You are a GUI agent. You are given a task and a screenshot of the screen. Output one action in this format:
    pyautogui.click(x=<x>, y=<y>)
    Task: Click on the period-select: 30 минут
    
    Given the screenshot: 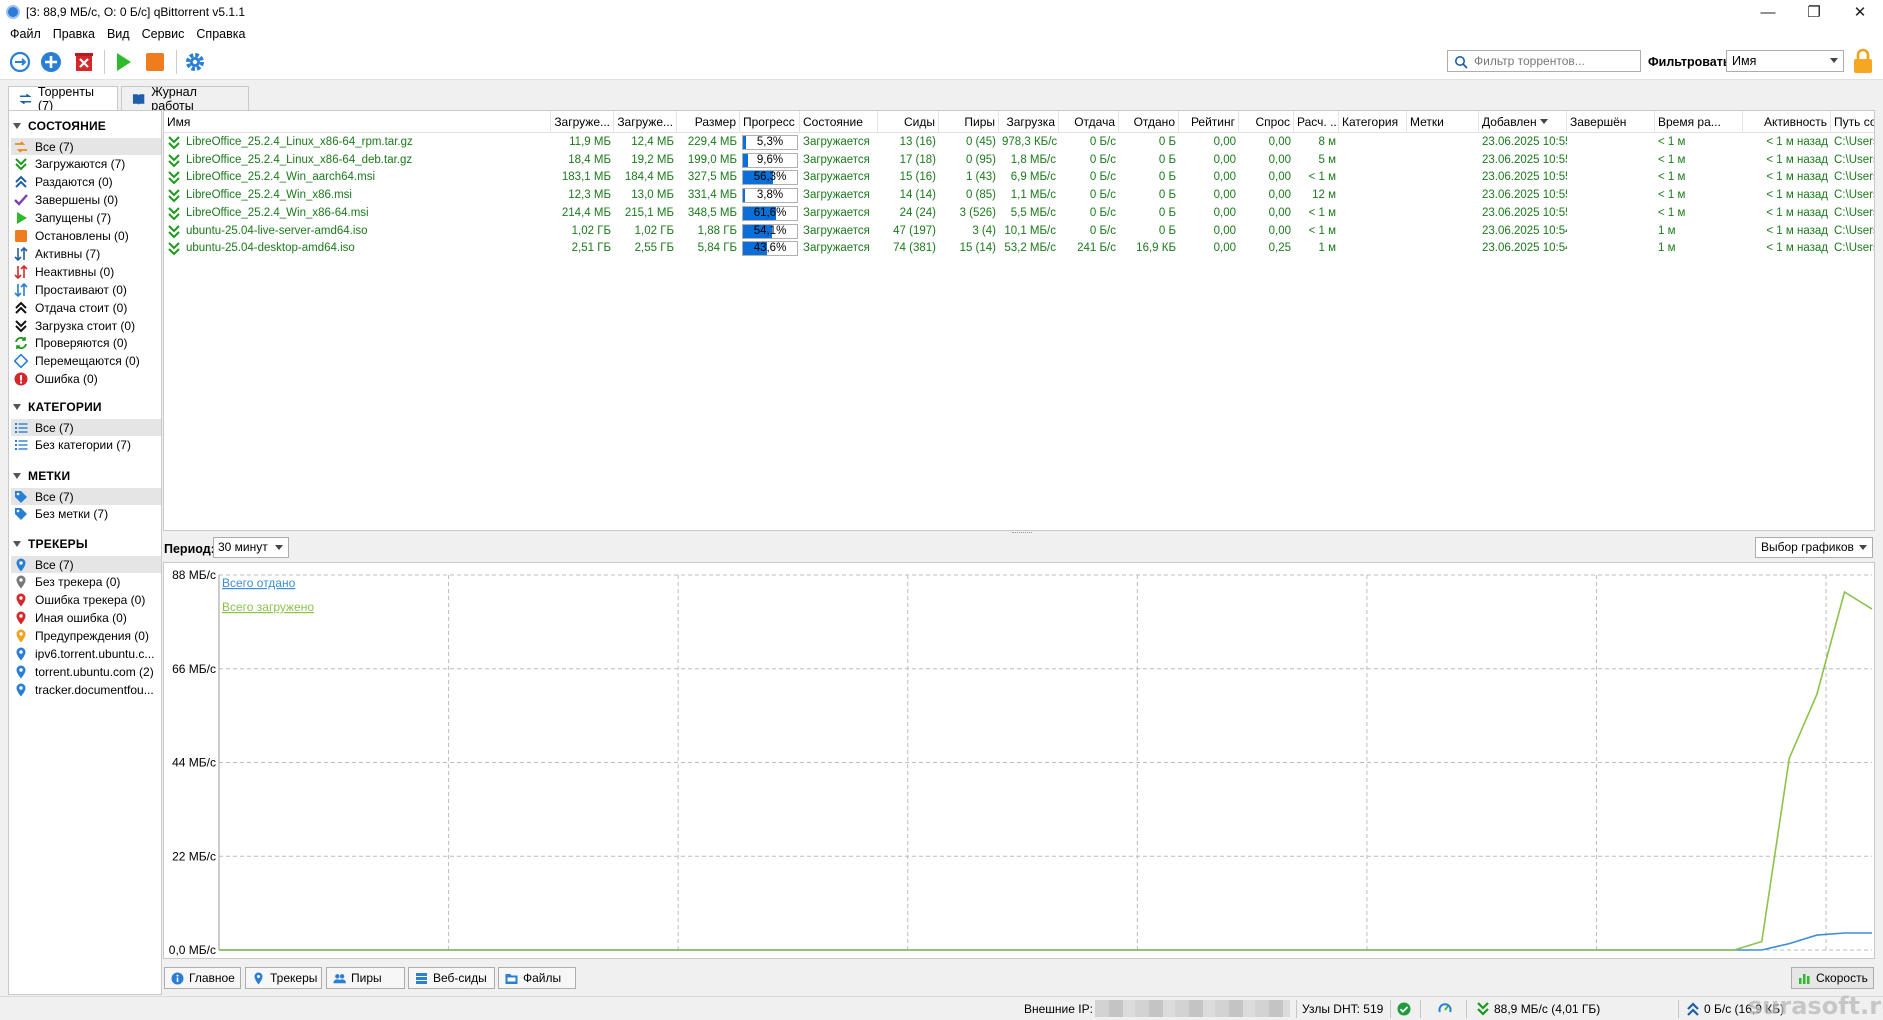 What is the action you would take?
    pyautogui.click(x=251, y=547)
    